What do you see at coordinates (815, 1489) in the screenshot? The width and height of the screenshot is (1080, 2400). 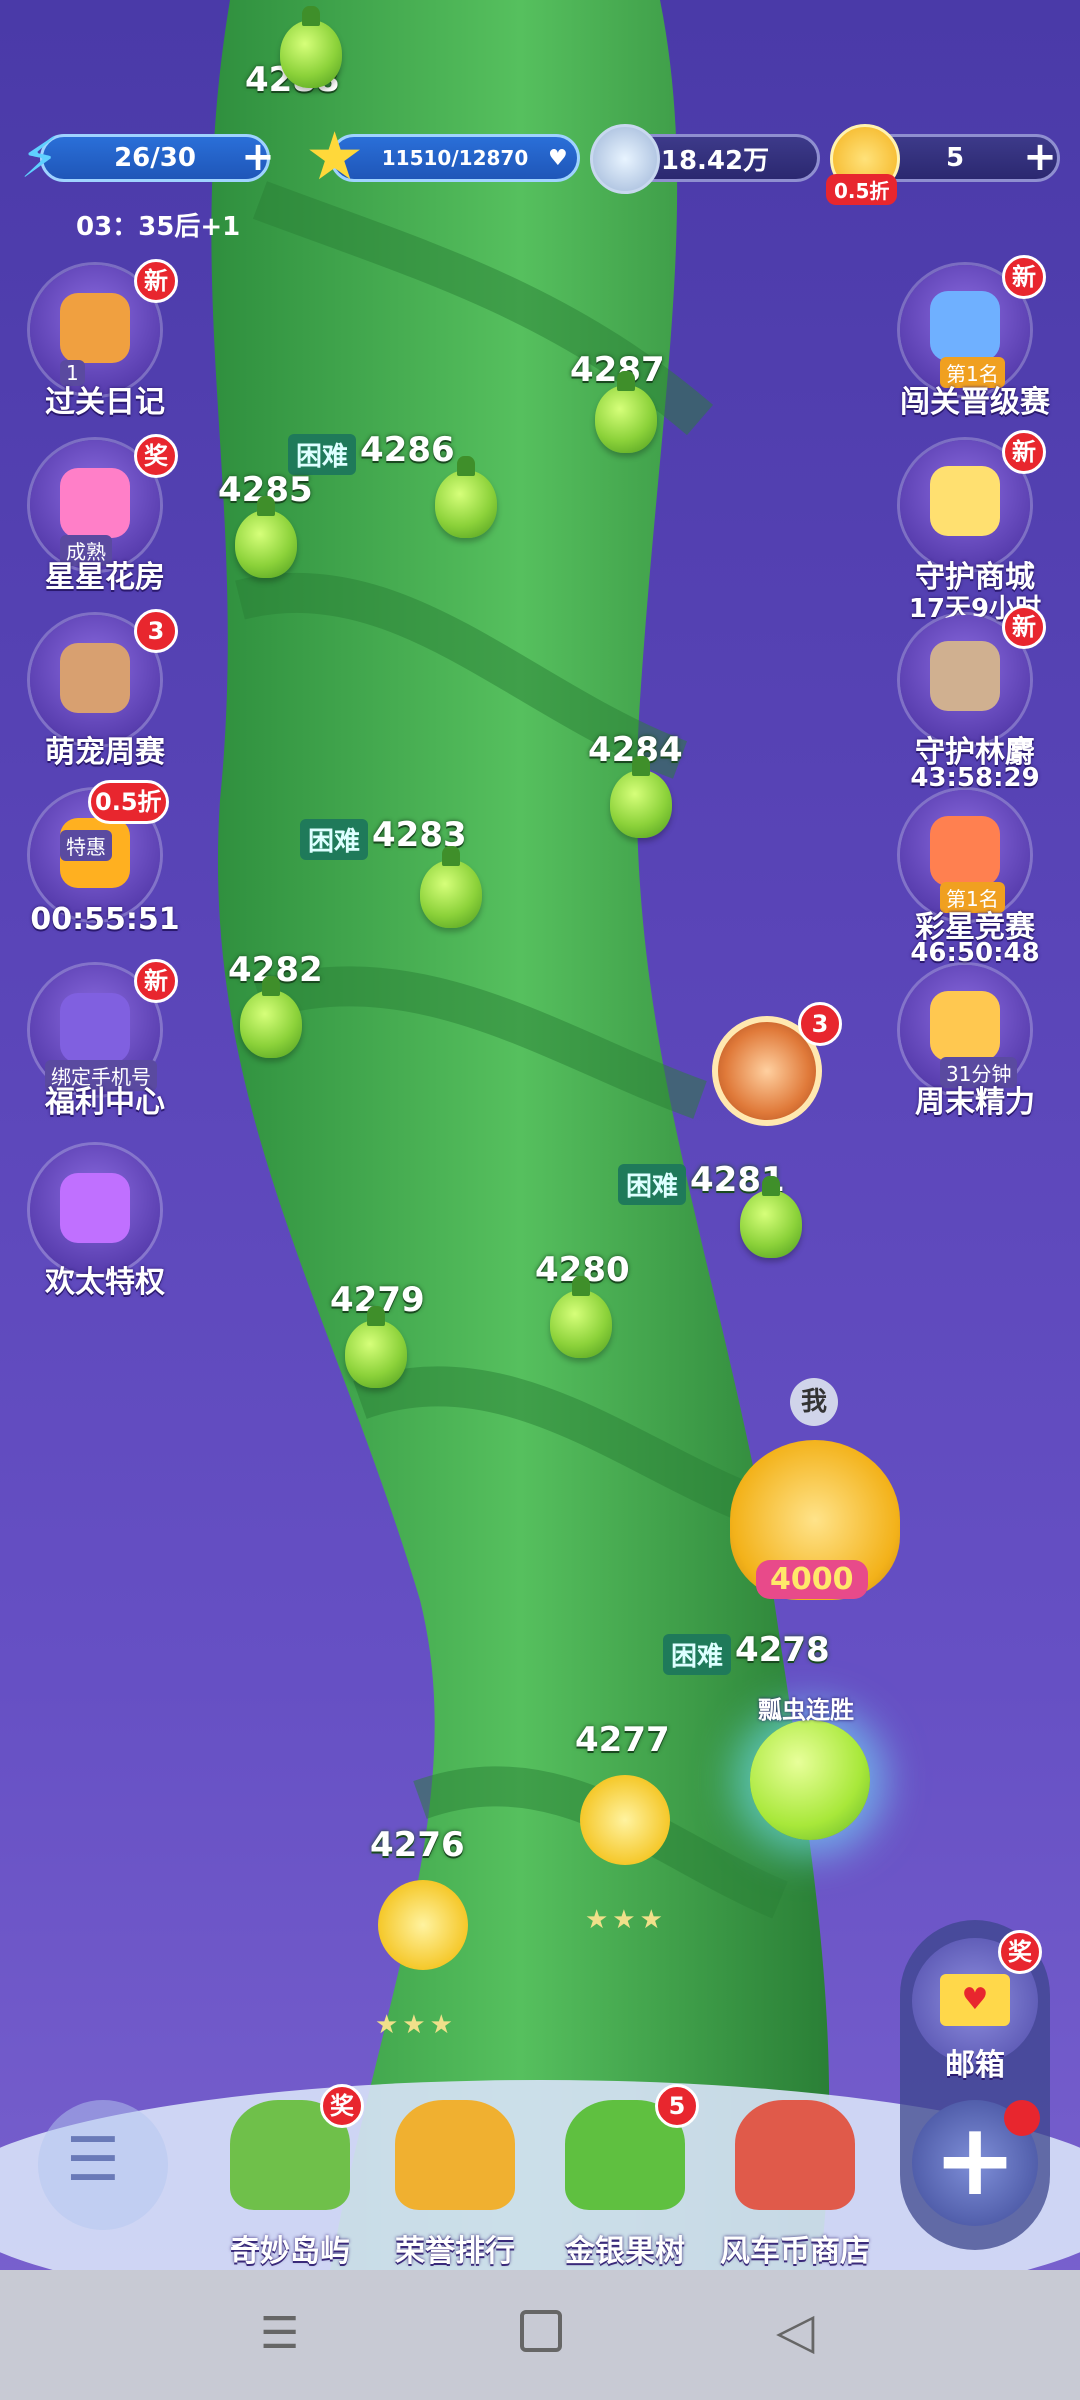 I see `player-avatar: 我 4000` at bounding box center [815, 1489].